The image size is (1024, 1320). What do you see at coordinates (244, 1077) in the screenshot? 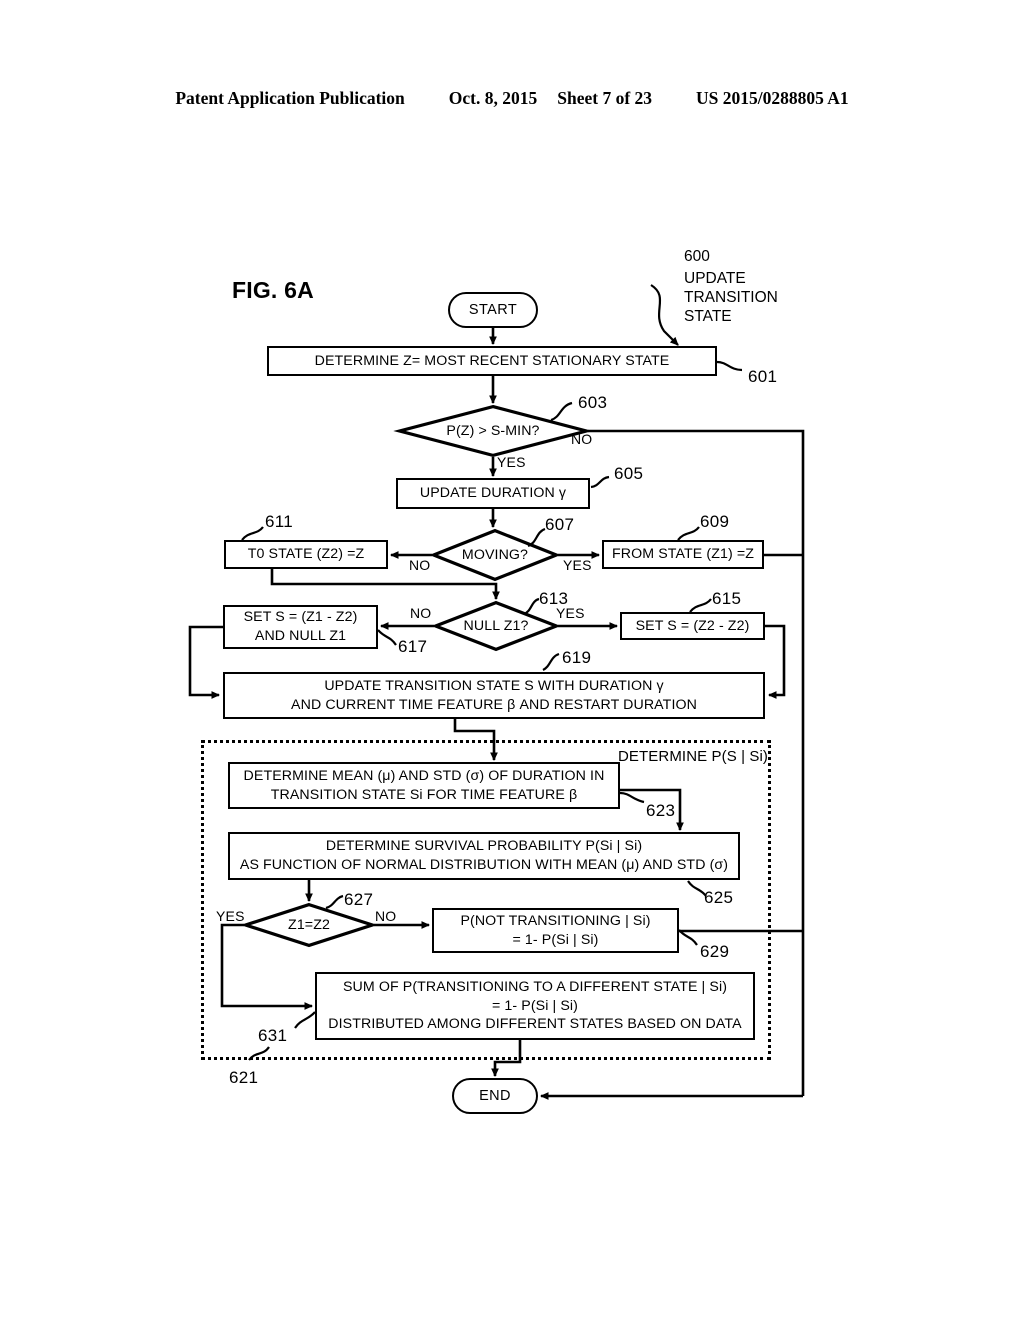
I see `ref-621: 621` at bounding box center [244, 1077].